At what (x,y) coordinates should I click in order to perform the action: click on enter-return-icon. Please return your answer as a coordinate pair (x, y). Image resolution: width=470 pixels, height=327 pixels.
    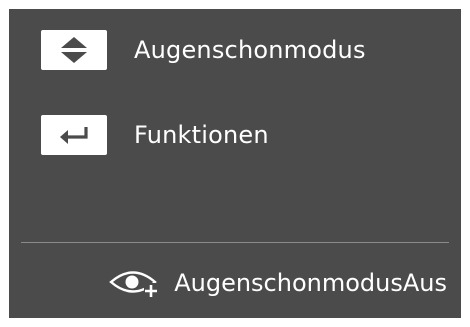
    Looking at the image, I should click on (74, 135).